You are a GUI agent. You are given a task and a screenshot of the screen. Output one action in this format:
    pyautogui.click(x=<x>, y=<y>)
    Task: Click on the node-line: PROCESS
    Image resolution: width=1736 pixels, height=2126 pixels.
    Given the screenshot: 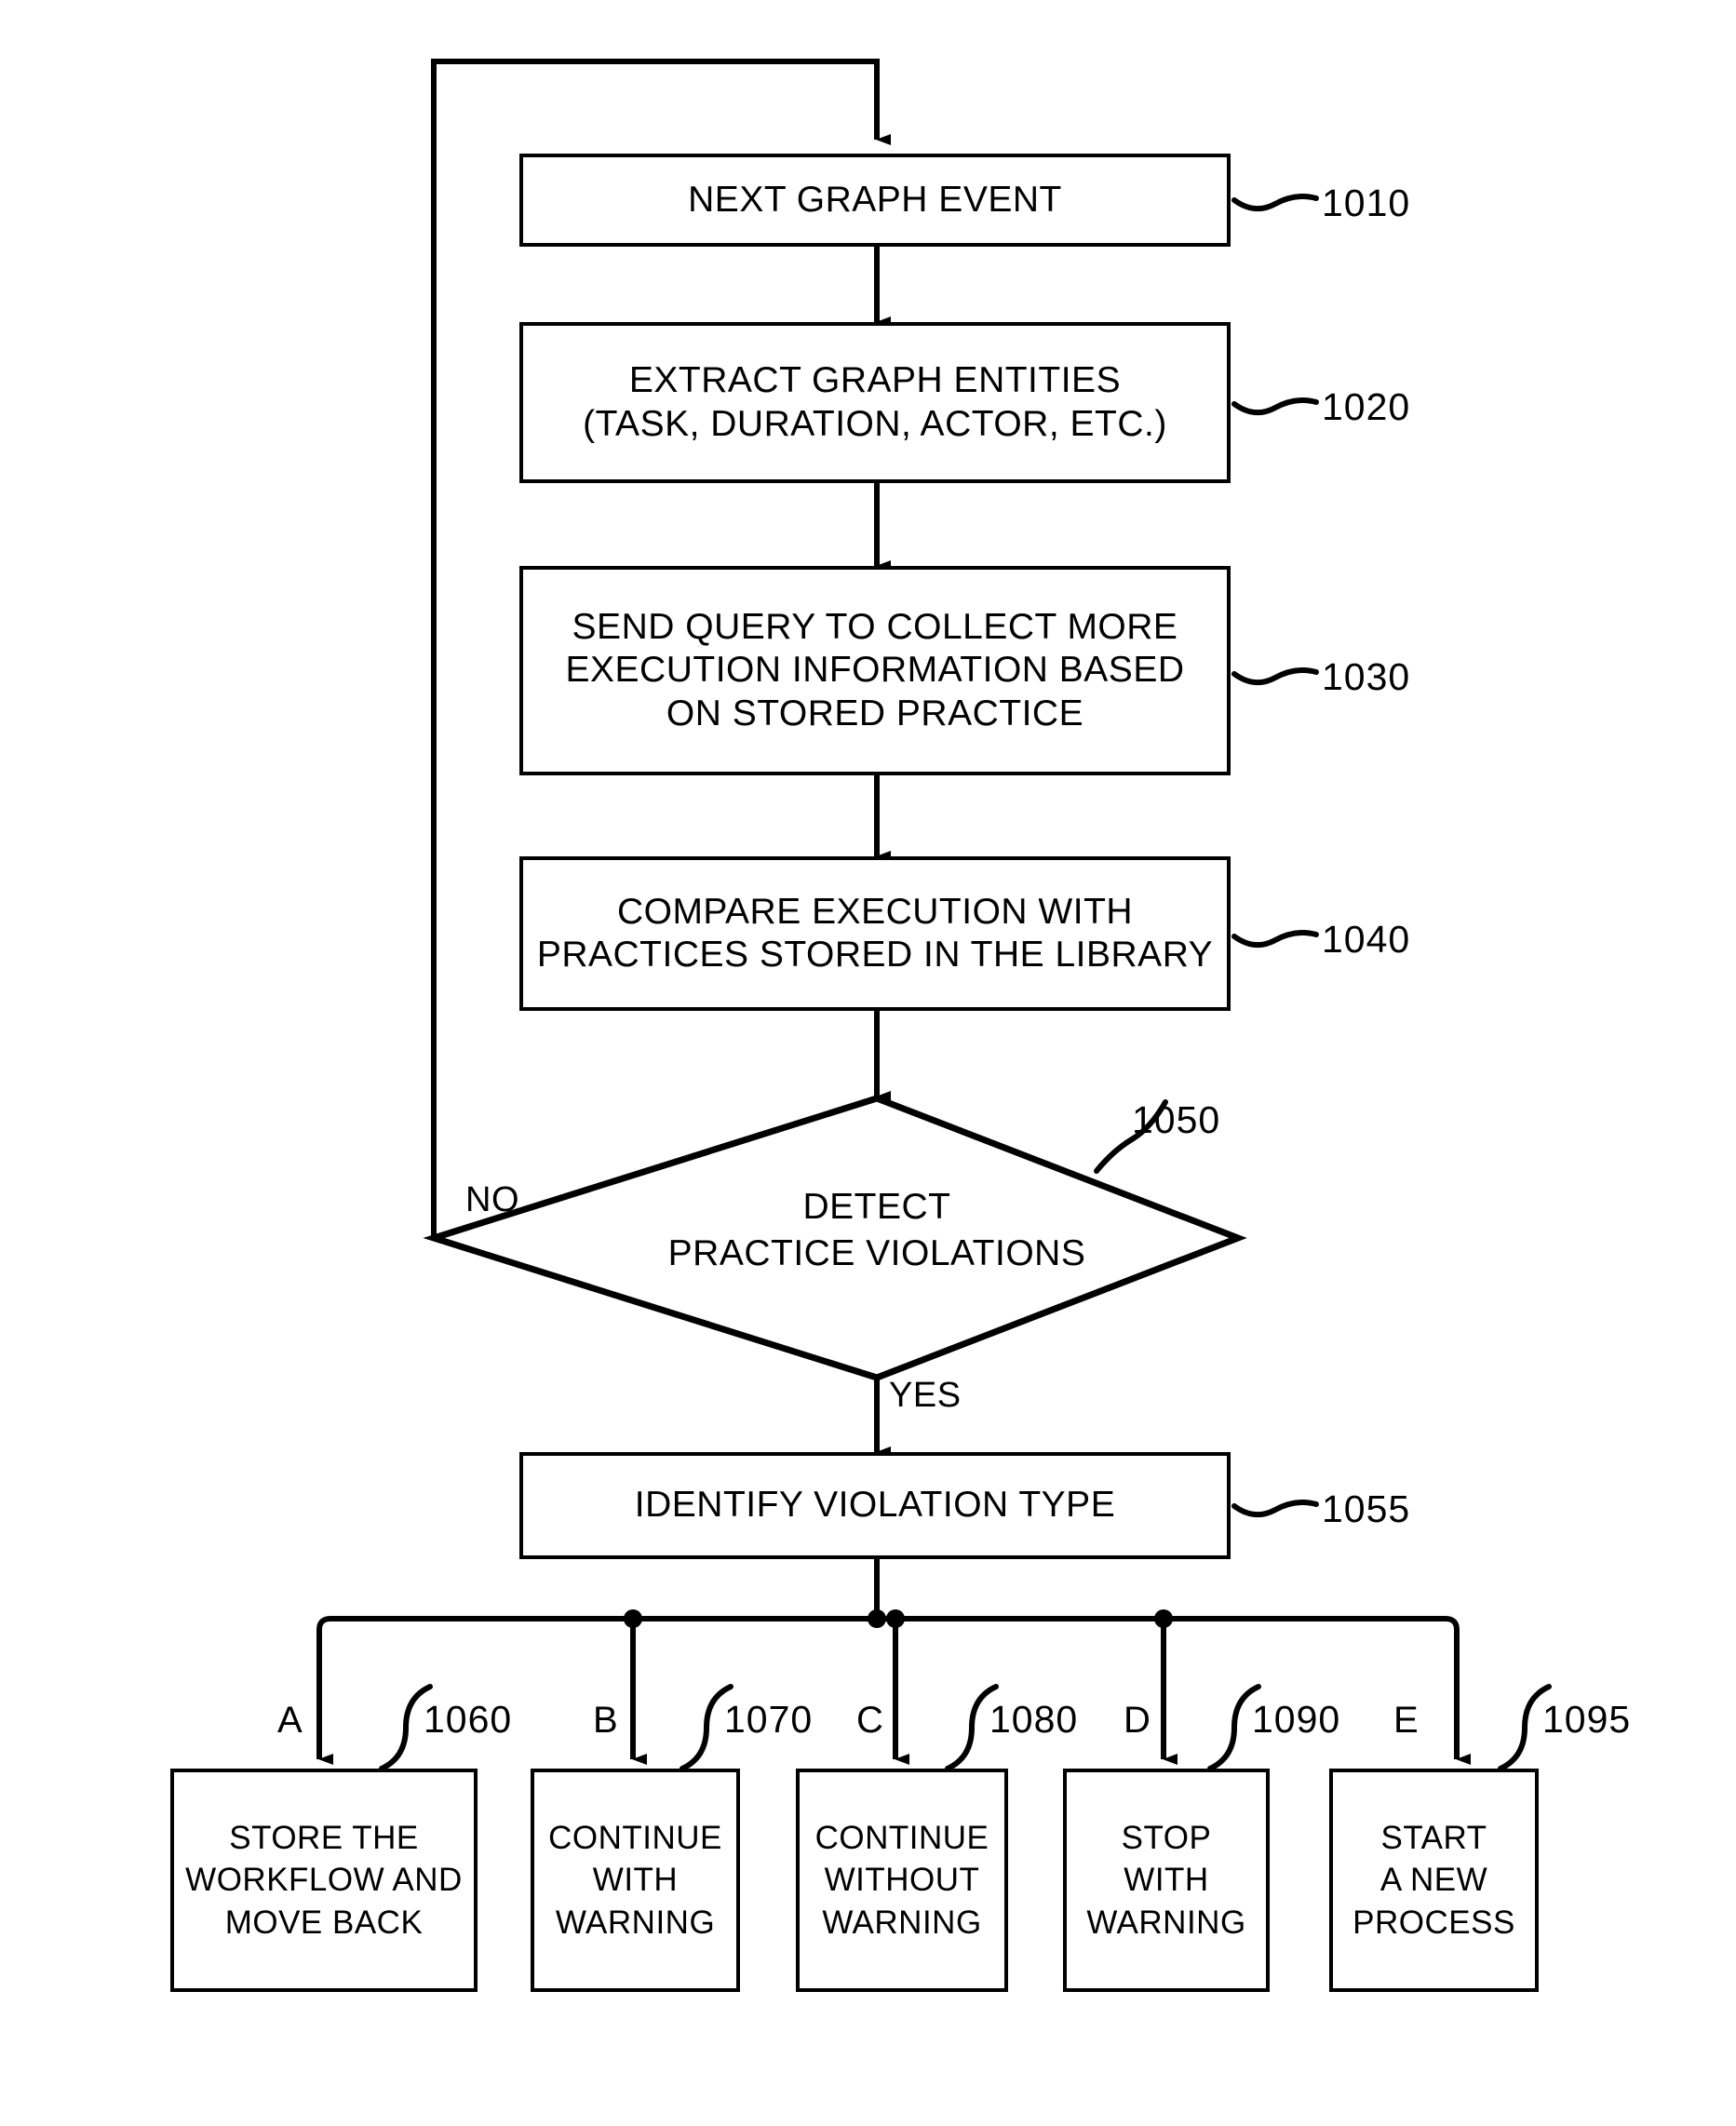 What is the action you would take?
    pyautogui.click(x=1434, y=1922)
    